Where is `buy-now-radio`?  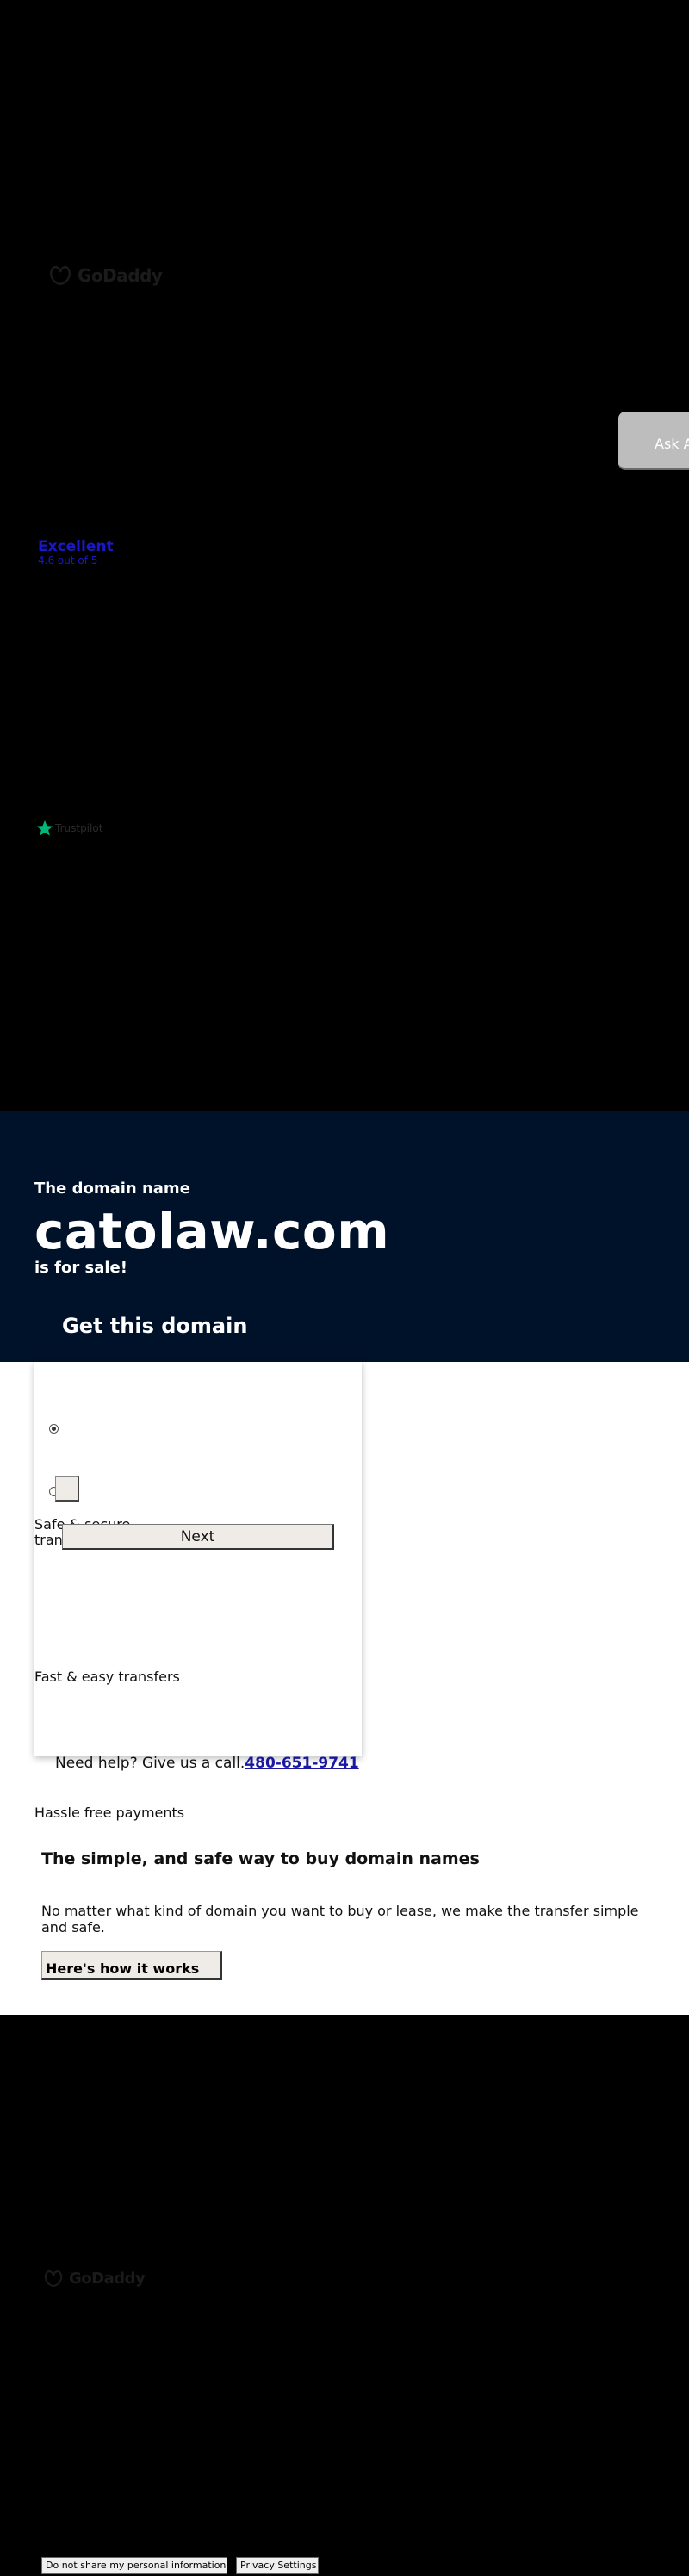
buy-now-radio is located at coordinates (54, 1429).